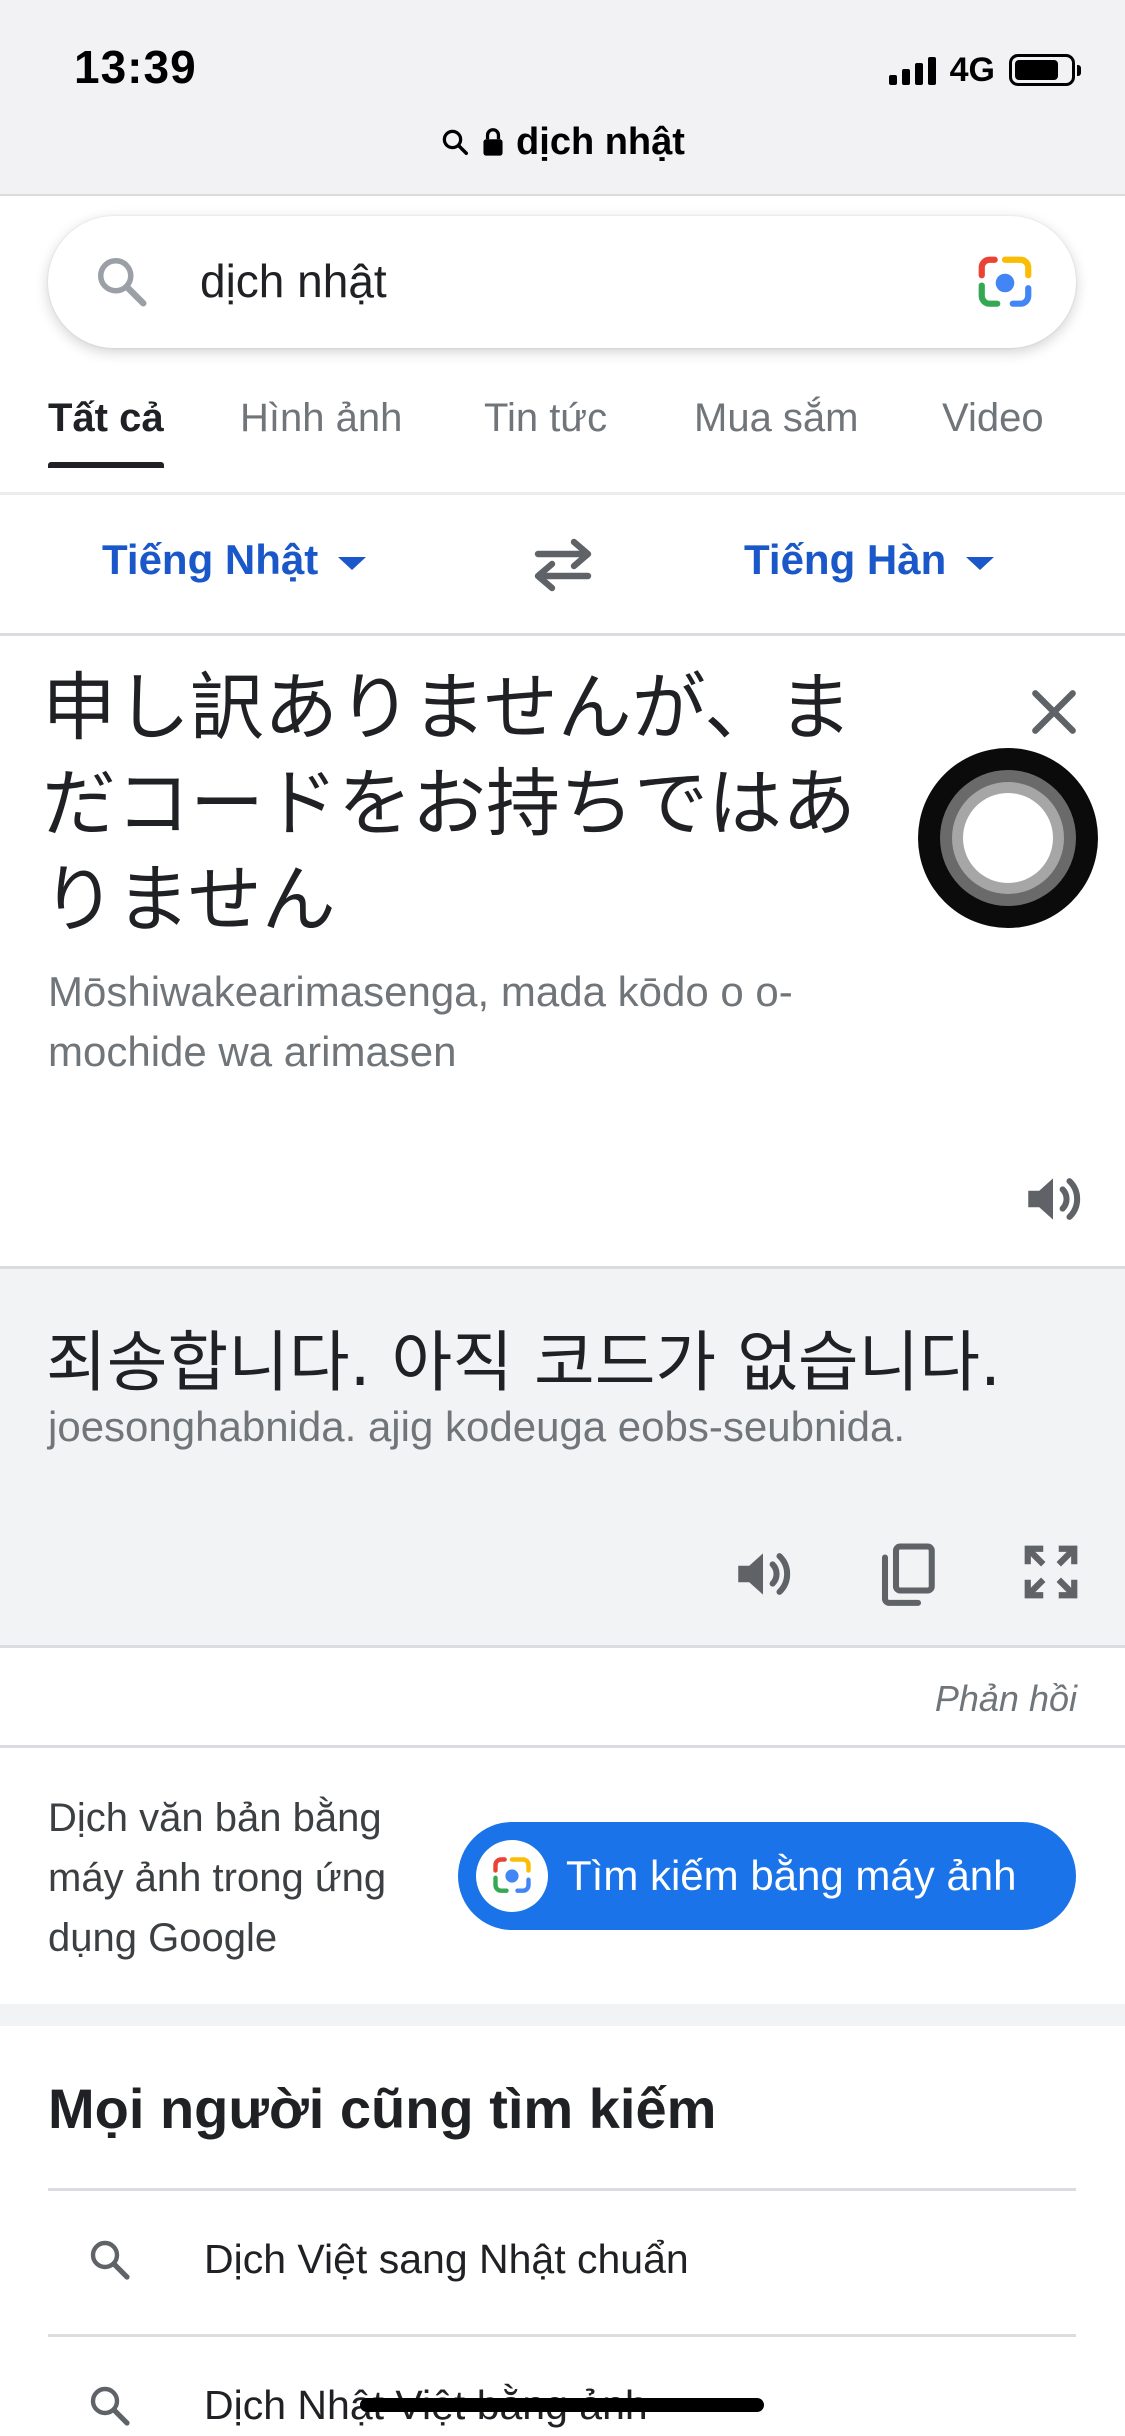 This screenshot has height=2436, width=1125. What do you see at coordinates (523, 1362) in the screenshot?
I see `translated-text: 죄송합니다. 아직 코드가 없습니다.` at bounding box center [523, 1362].